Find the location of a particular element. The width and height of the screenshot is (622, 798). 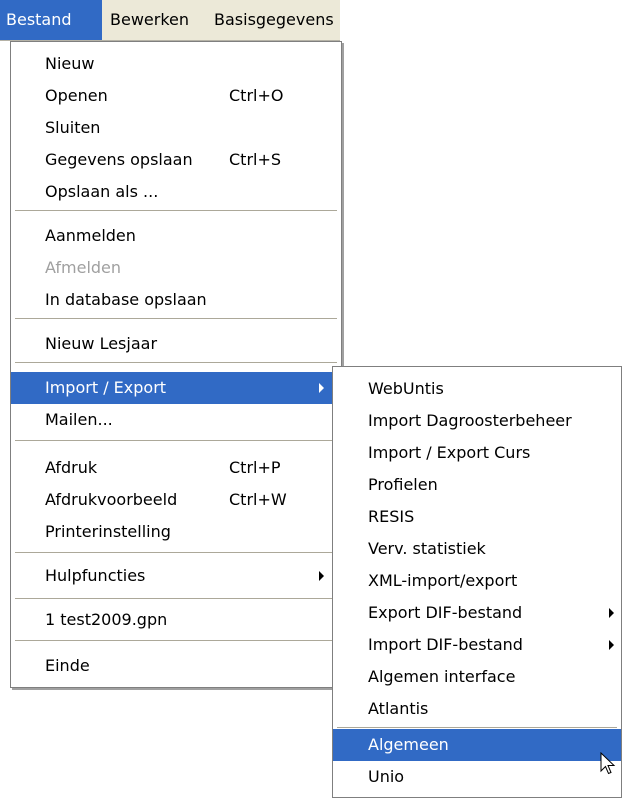

menu-item-label: Unio is located at coordinates (386, 776).